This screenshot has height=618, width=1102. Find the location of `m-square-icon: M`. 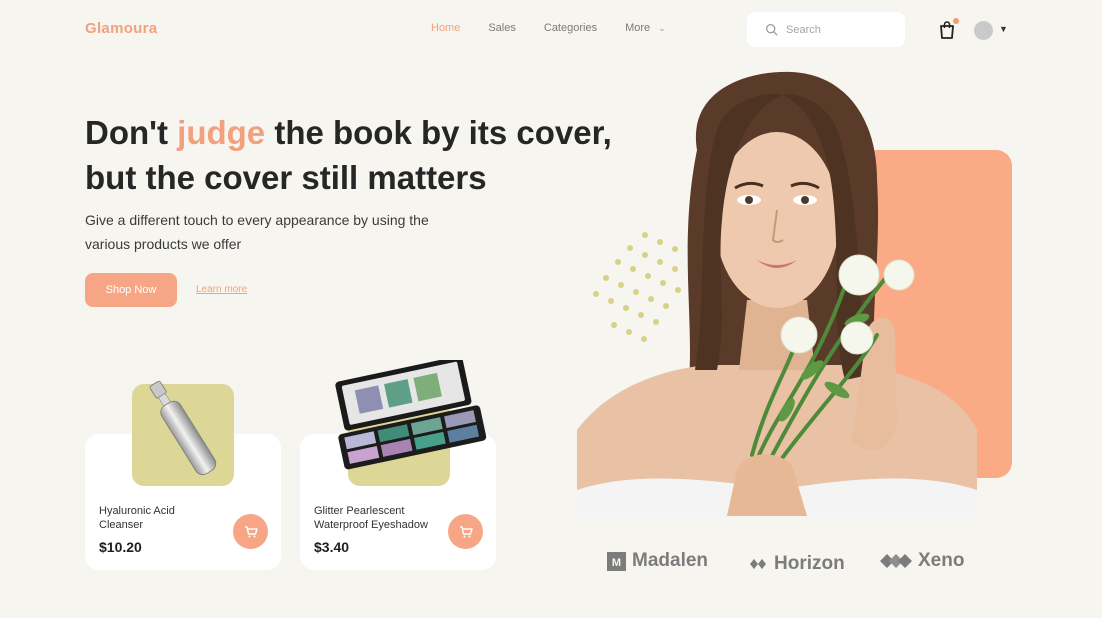

m-square-icon: M is located at coordinates (616, 561).